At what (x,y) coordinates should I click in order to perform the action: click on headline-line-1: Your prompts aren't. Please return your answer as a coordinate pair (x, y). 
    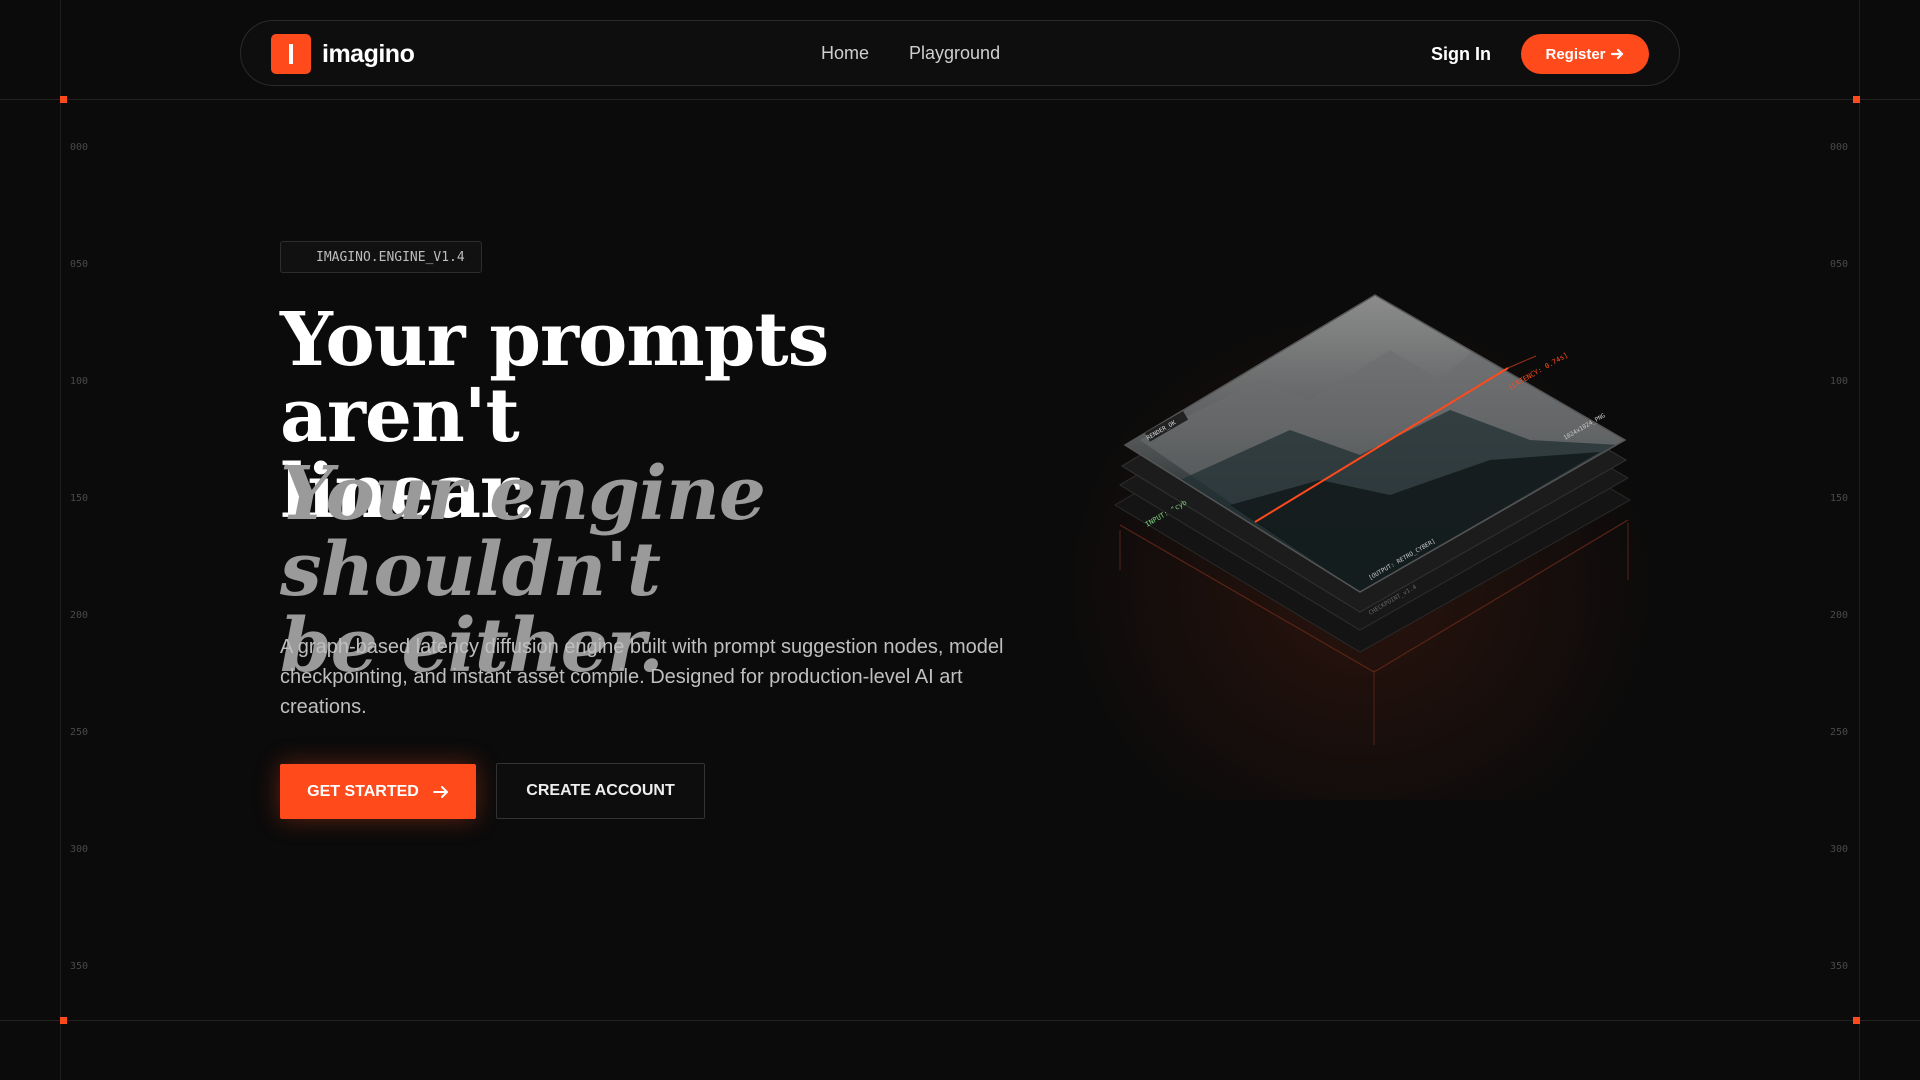
    Looking at the image, I should click on (554, 378).